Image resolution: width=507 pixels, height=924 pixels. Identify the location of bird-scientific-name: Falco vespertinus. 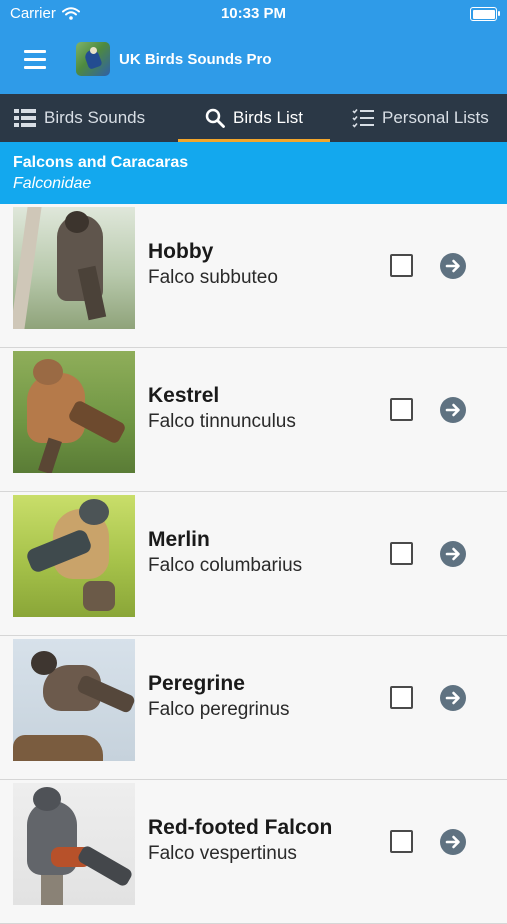
(222, 853).